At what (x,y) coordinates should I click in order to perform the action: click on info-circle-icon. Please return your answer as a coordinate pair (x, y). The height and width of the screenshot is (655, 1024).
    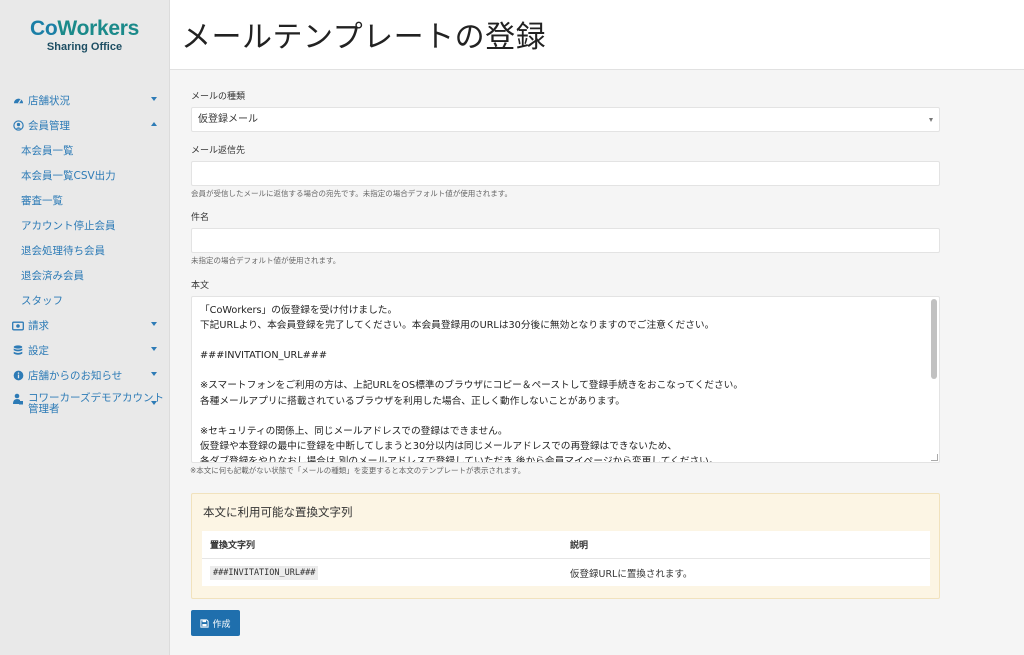
    Looking at the image, I should click on (18, 376).